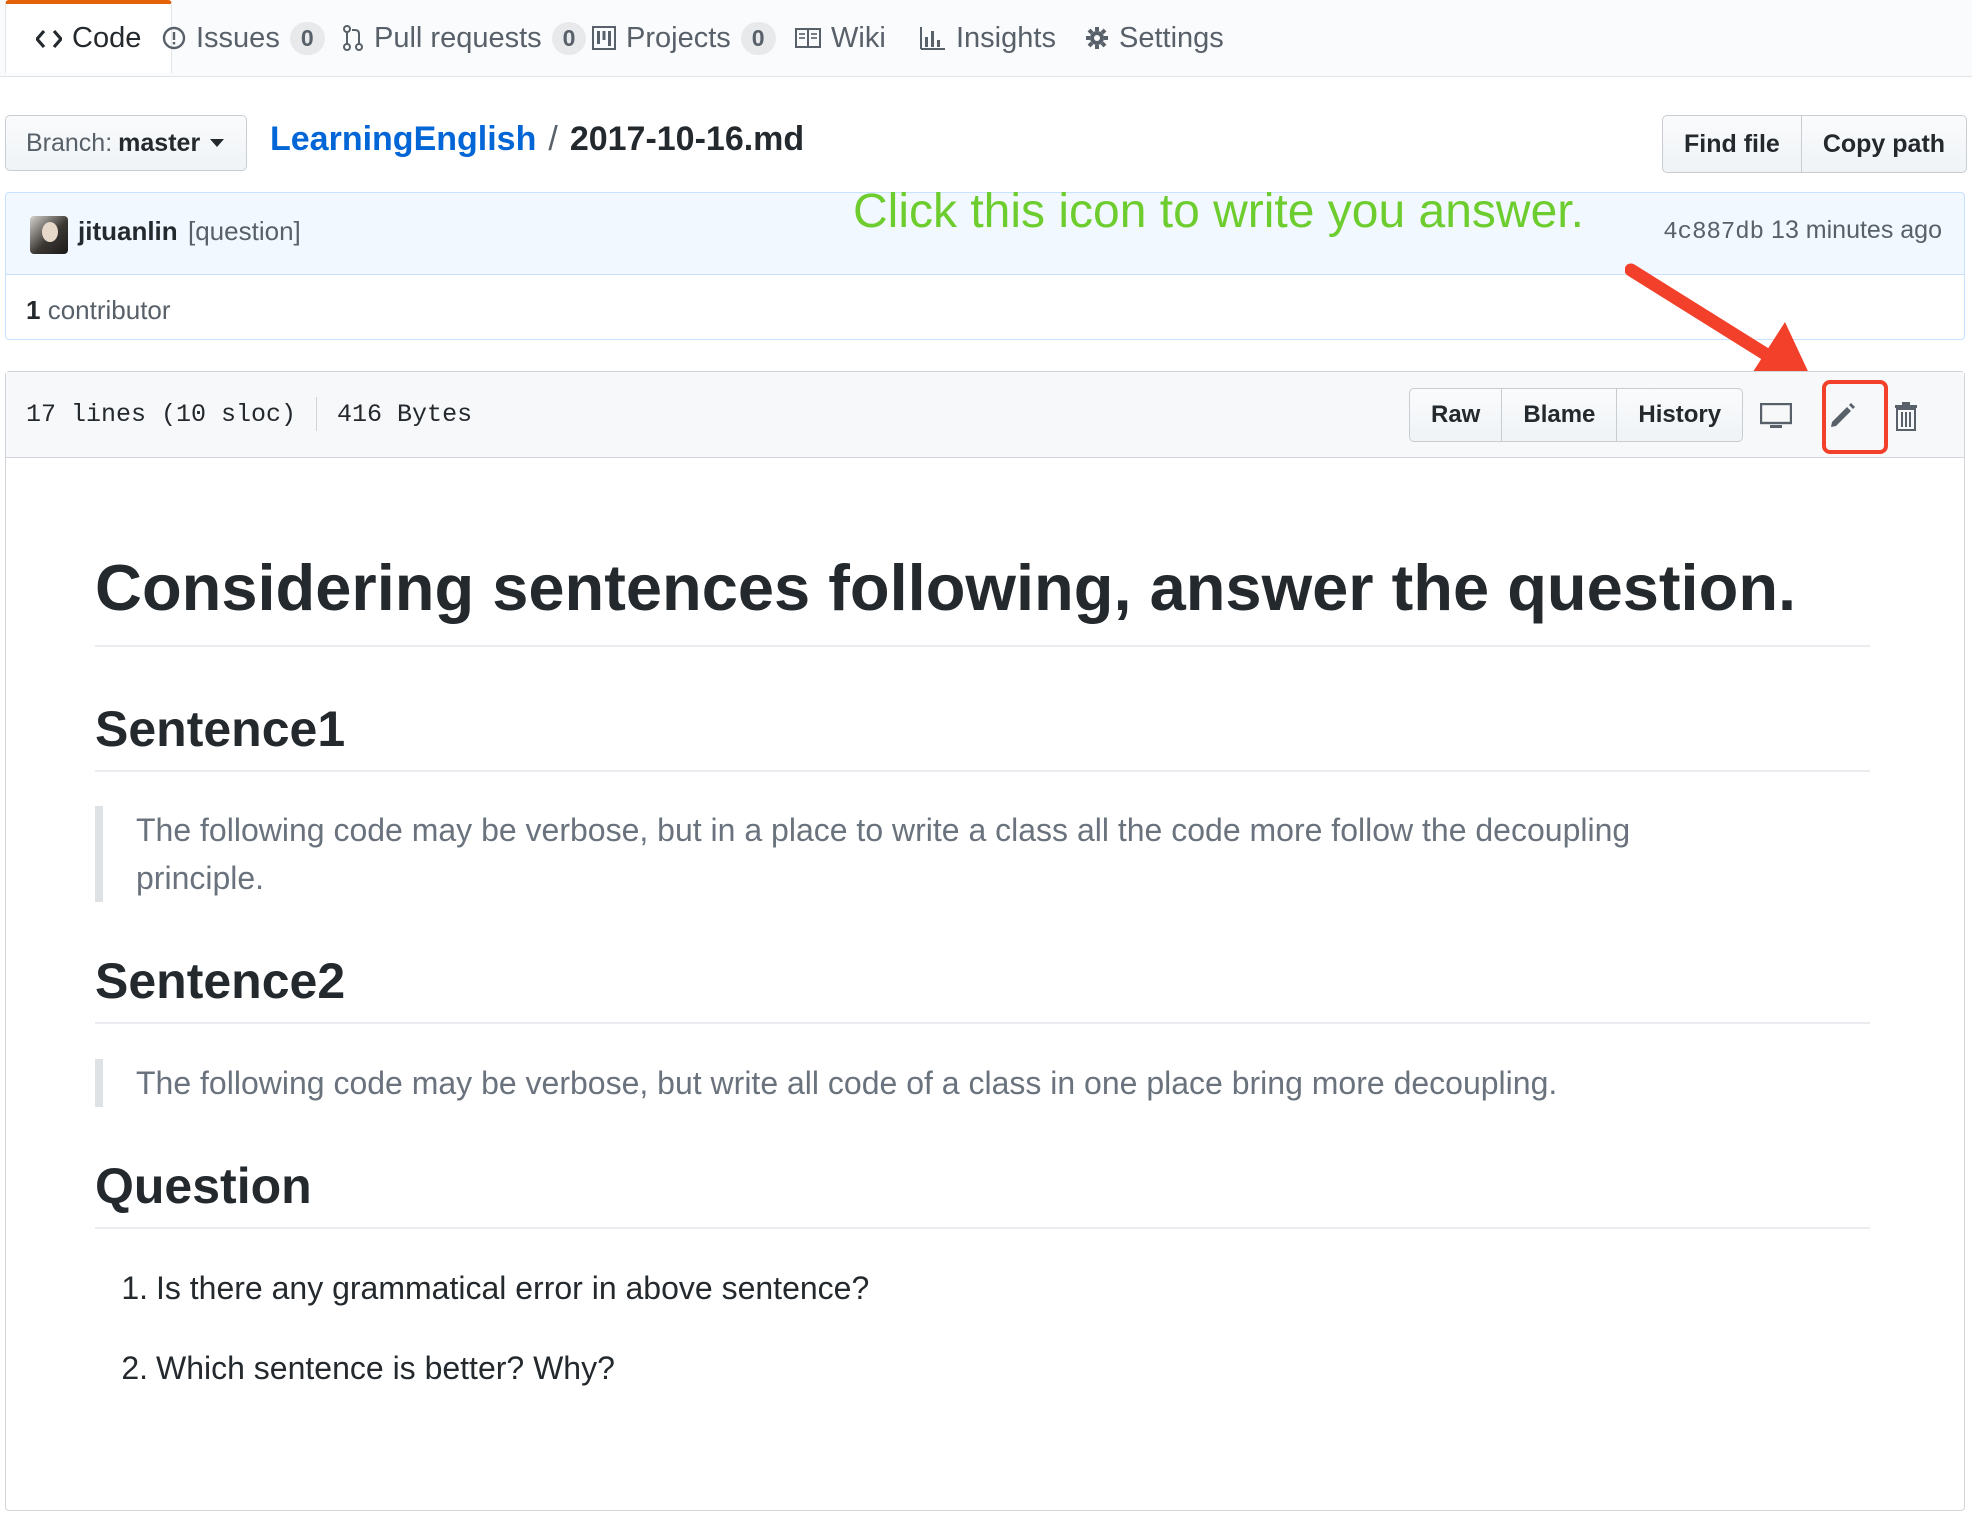 The width and height of the screenshot is (1972, 1518). I want to click on pull-requests-counter: 0, so click(569, 38).